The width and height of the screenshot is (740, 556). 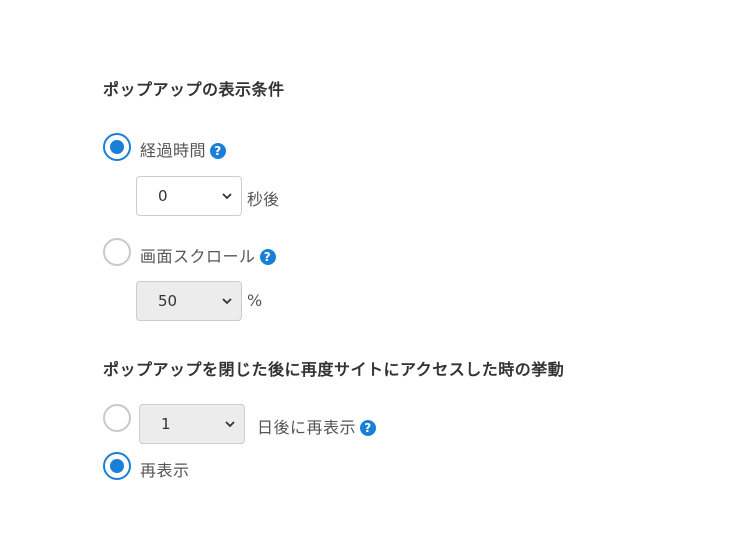 I want to click on section-title-revisit-behavior: ポップアップを閉じた後に再度サイトにアクセスした時の挙動, so click(x=334, y=369).